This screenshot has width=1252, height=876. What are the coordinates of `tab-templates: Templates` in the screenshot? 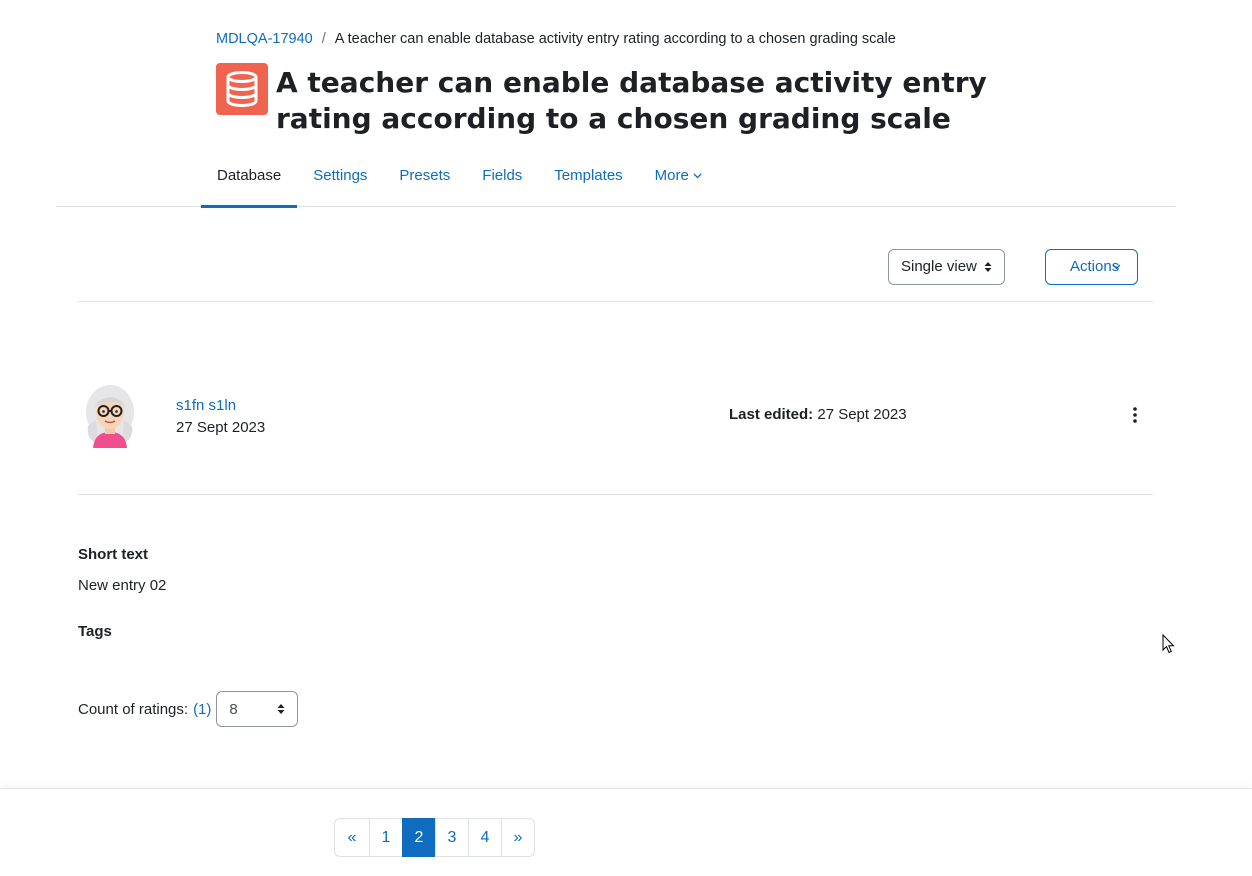 It's located at (588, 183).